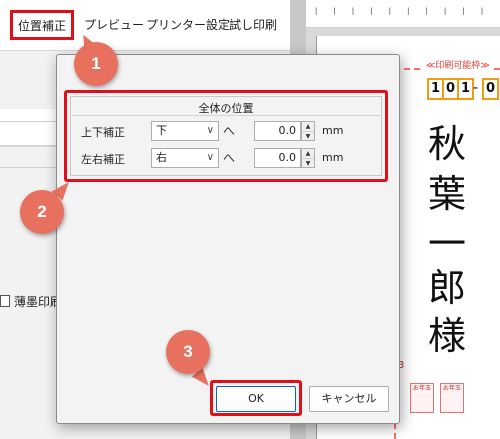 This screenshot has height=439, width=500. Describe the element at coordinates (30, 128) in the screenshot. I see `left-panel-field` at that location.